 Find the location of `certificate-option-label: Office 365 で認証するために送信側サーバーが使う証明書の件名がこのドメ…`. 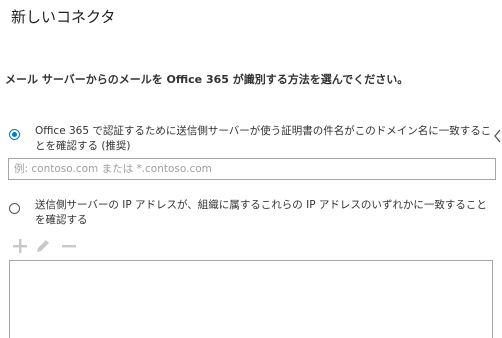

certificate-option-label: Office 365 で認証するために送信側サーバーが使う証明書の件名がこのドメ… is located at coordinates (264, 139).